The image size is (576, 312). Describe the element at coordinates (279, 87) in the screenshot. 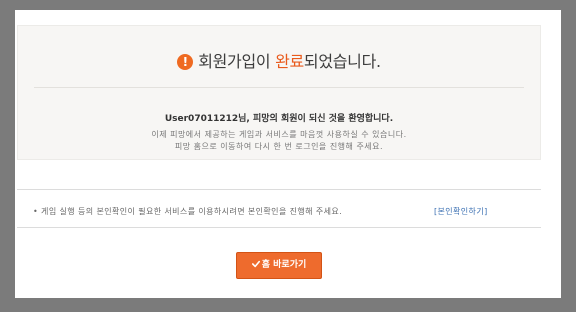

I see `title-divider` at that location.